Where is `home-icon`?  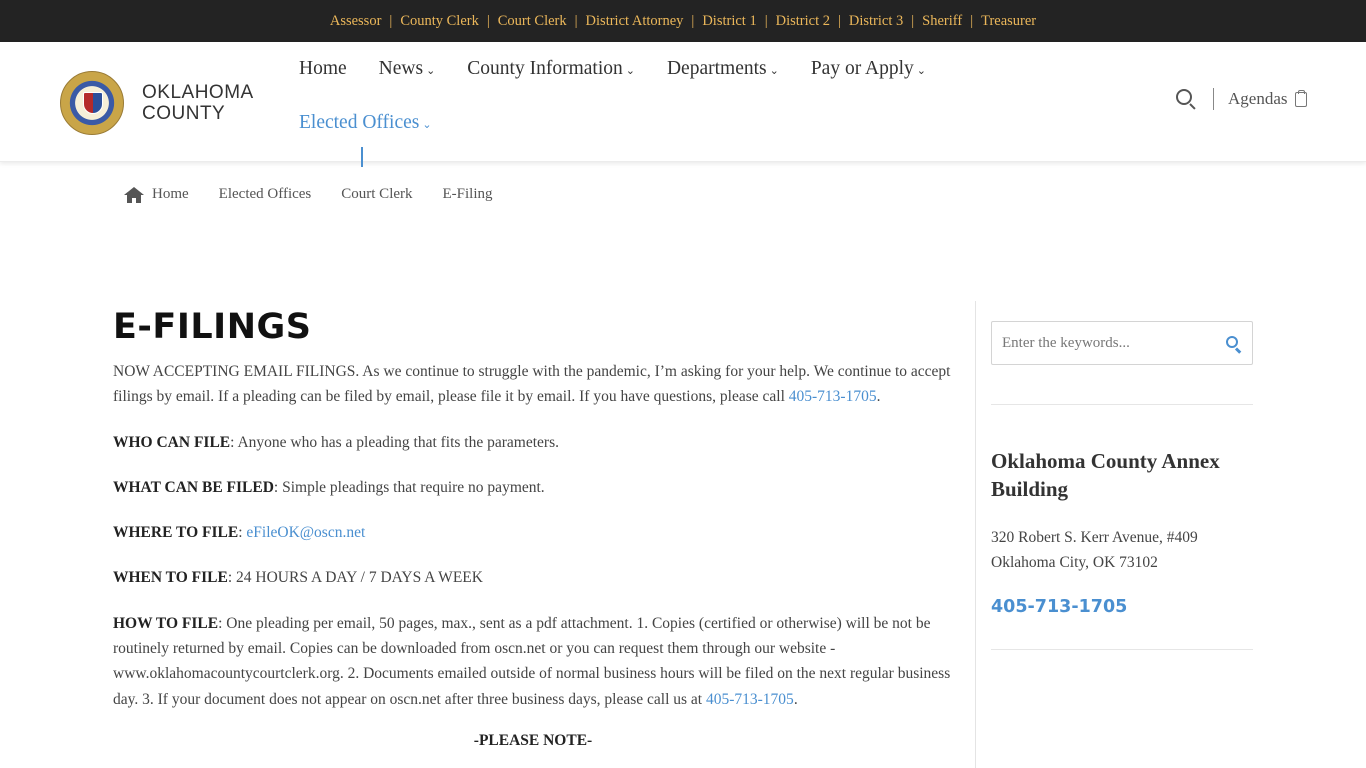 home-icon is located at coordinates (134, 194).